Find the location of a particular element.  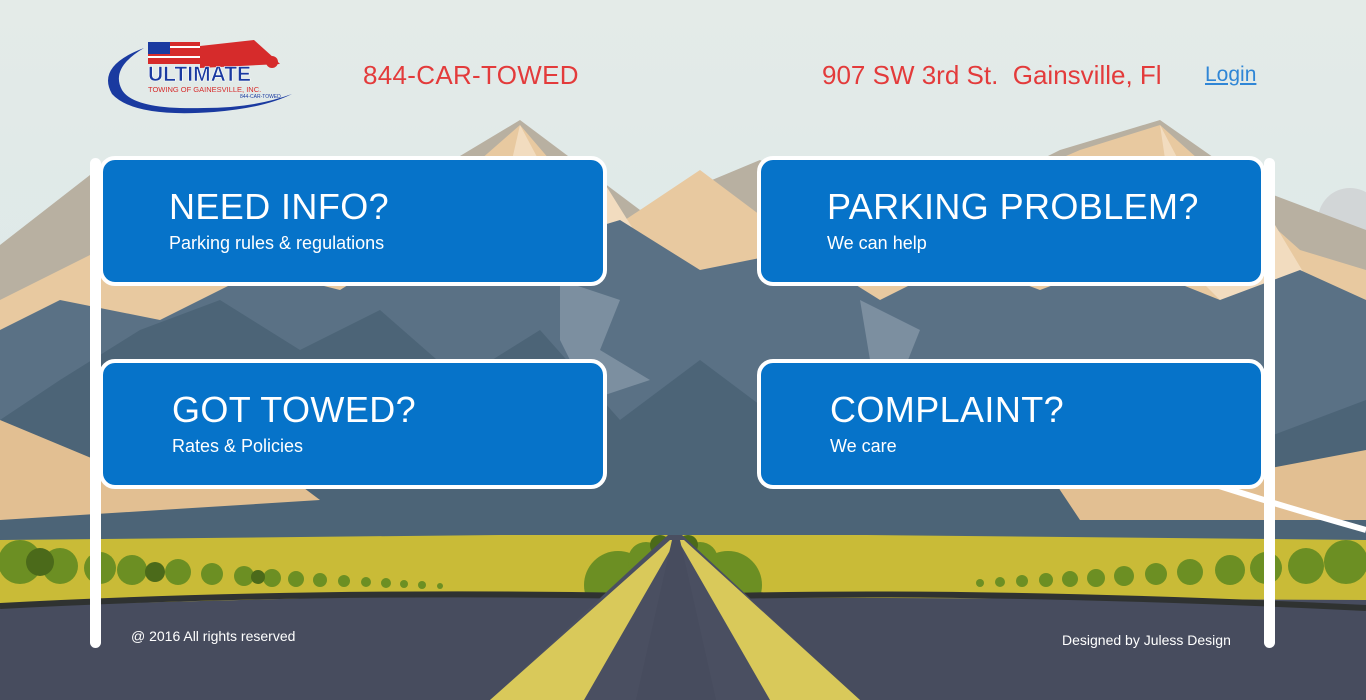

sign-subtitle: We can help is located at coordinates (877, 243).